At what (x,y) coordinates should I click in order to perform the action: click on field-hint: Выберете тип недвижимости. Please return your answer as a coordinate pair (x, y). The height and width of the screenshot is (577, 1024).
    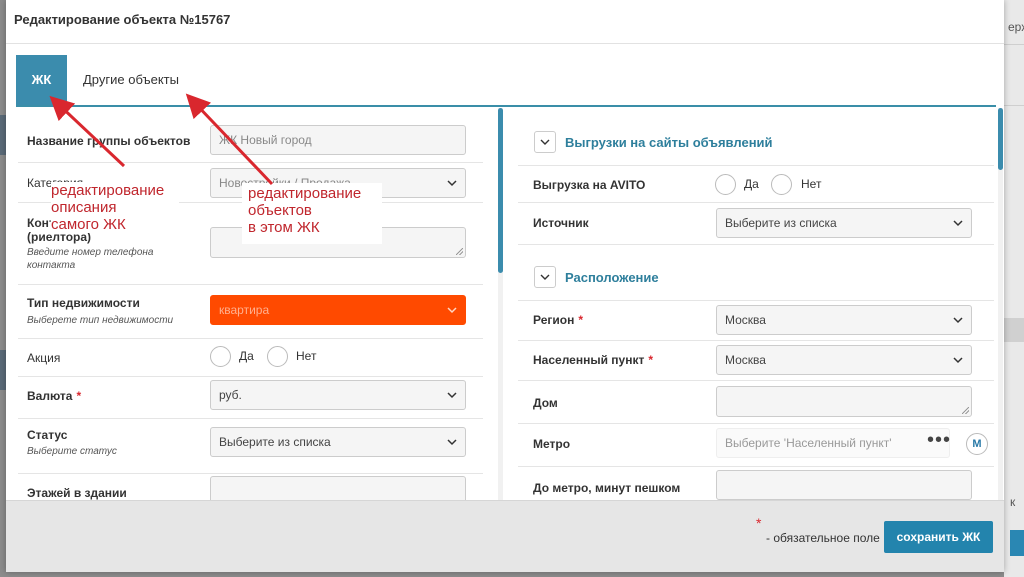
    Looking at the image, I should click on (100, 320).